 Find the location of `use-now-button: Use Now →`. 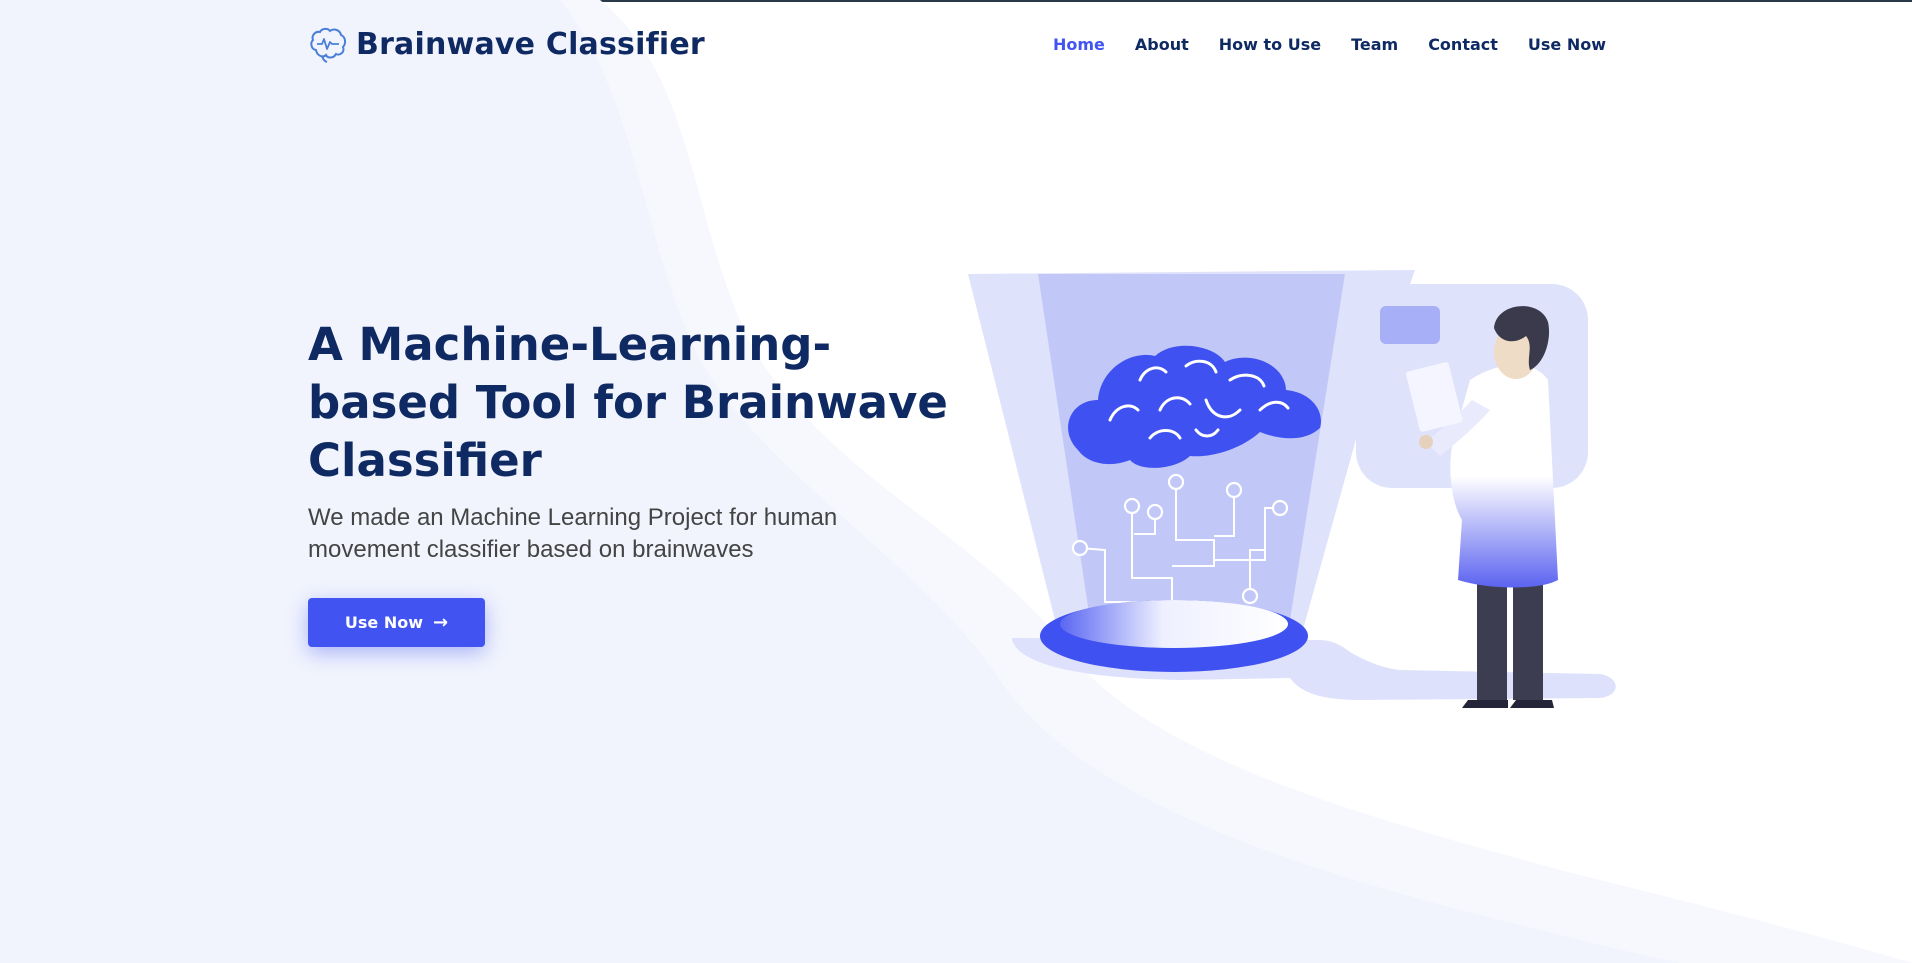

use-now-button: Use Now → is located at coordinates (396, 622).